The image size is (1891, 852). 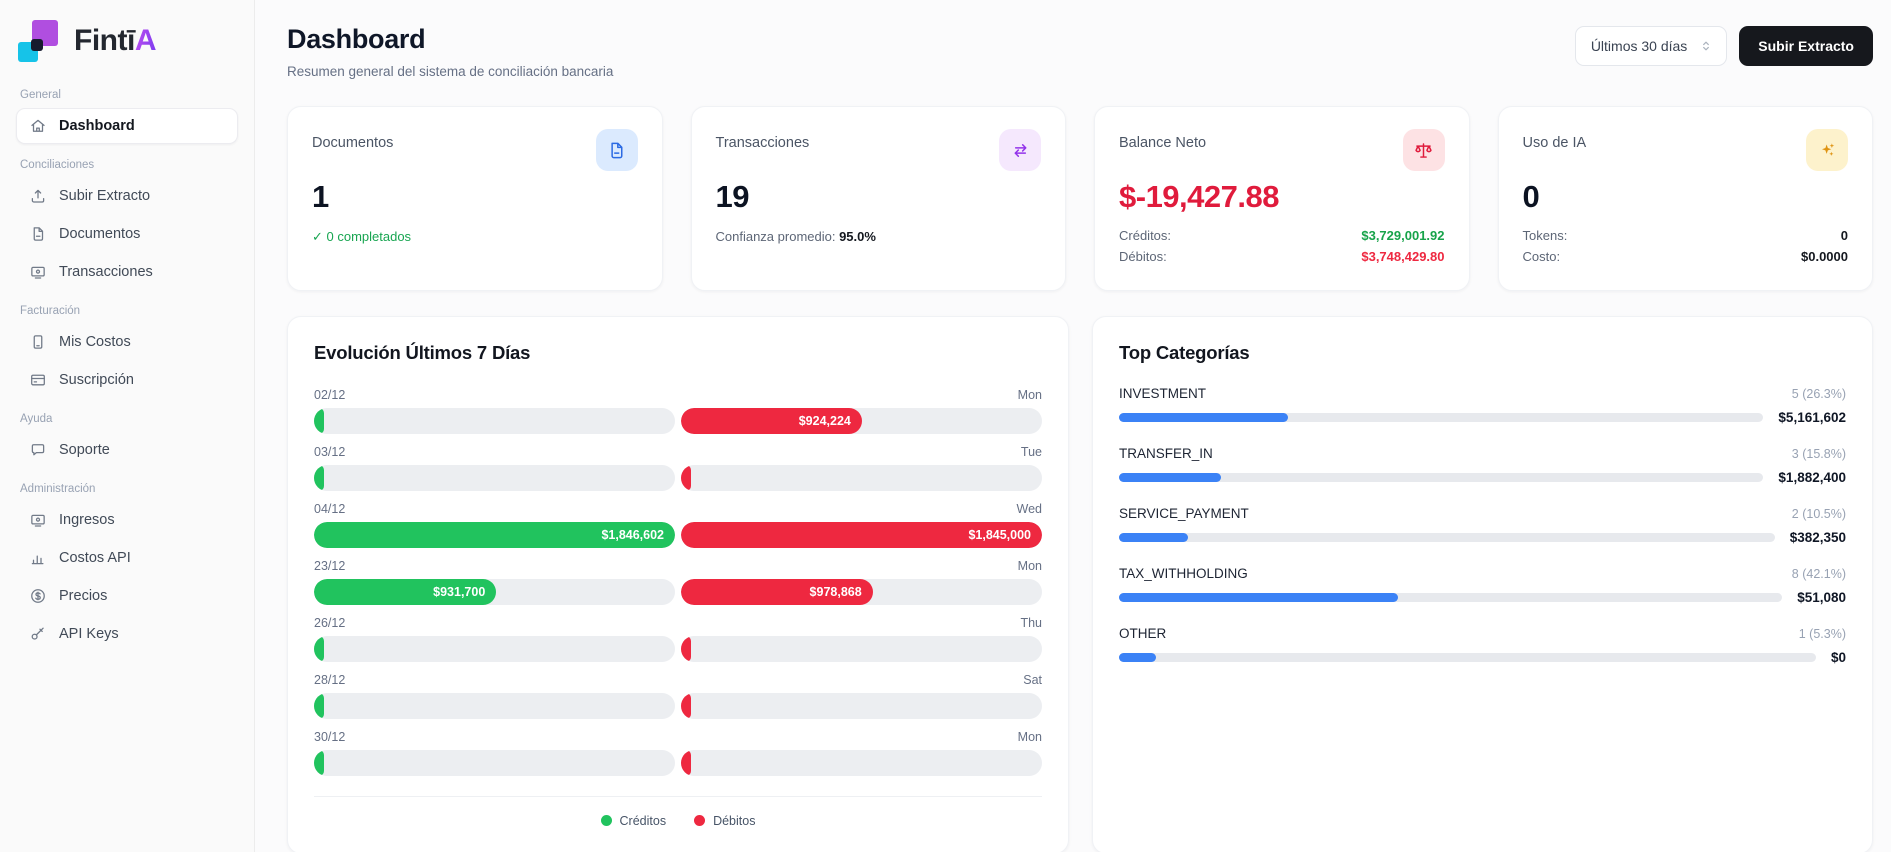 I want to click on sidebar-item: Documentos, so click(x=127, y=234).